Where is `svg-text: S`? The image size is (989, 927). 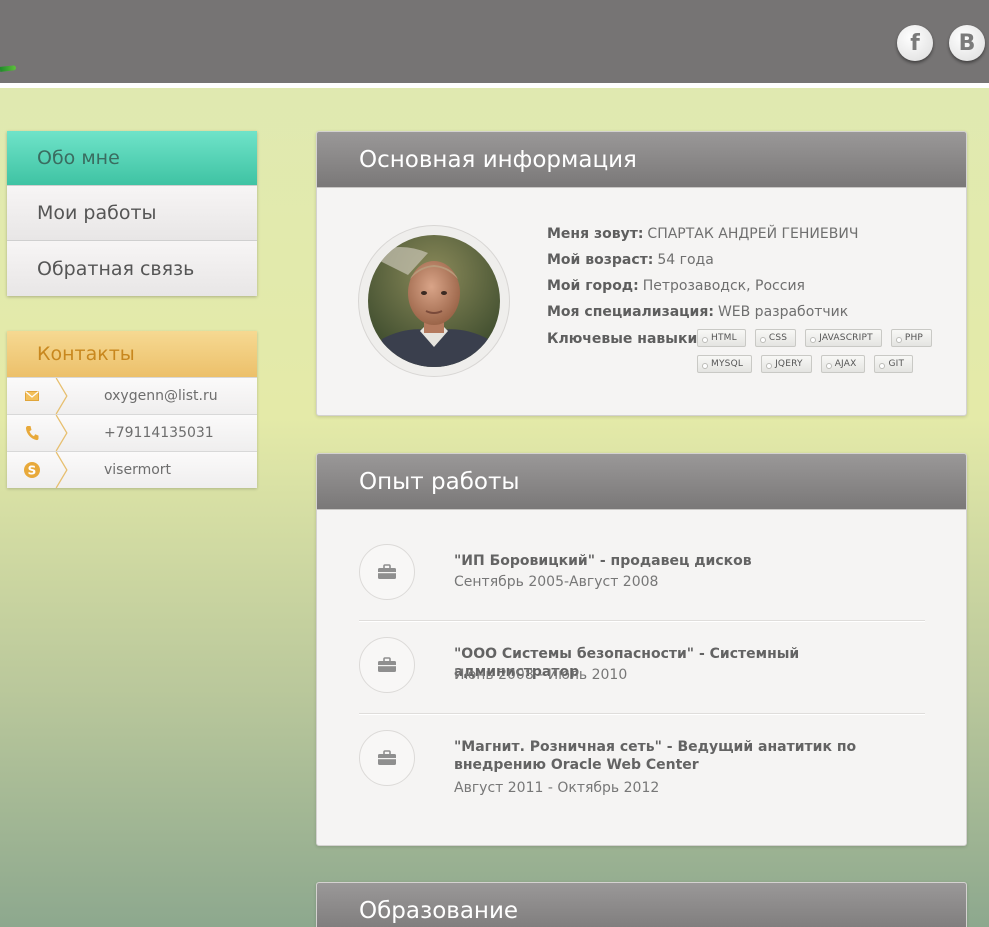 svg-text: S is located at coordinates (32, 471).